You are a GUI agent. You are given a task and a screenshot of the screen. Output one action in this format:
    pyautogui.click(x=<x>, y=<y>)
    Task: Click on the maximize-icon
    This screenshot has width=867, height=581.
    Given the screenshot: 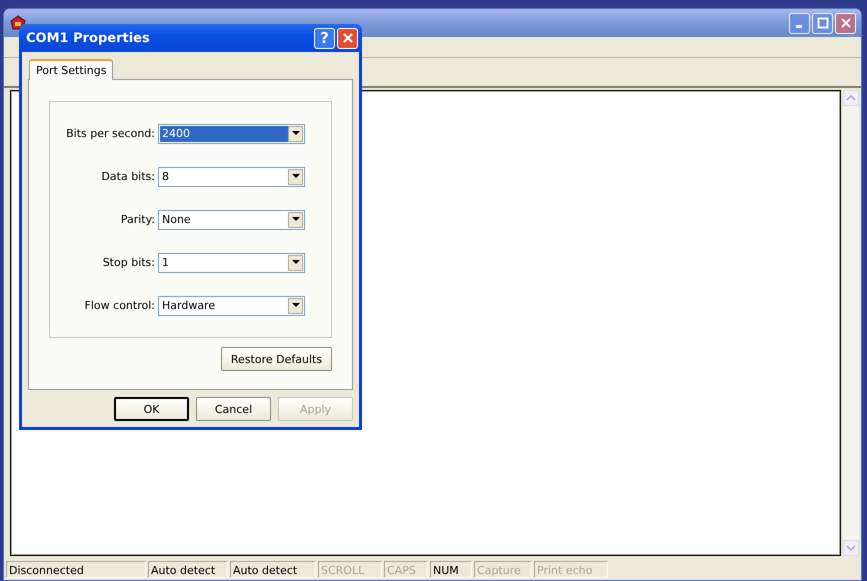 What is the action you would take?
    pyautogui.click(x=822, y=23)
    